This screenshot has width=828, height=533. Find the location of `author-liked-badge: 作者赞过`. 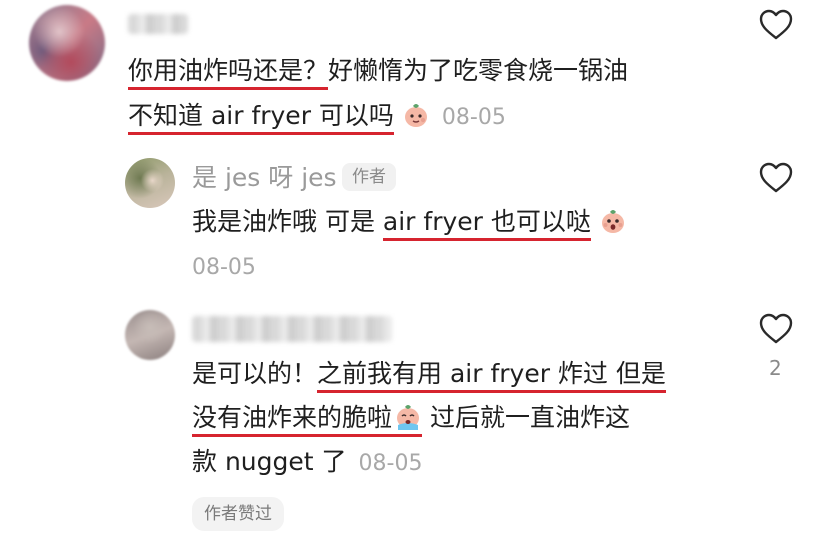

author-liked-badge: 作者赞过 is located at coordinates (238, 514).